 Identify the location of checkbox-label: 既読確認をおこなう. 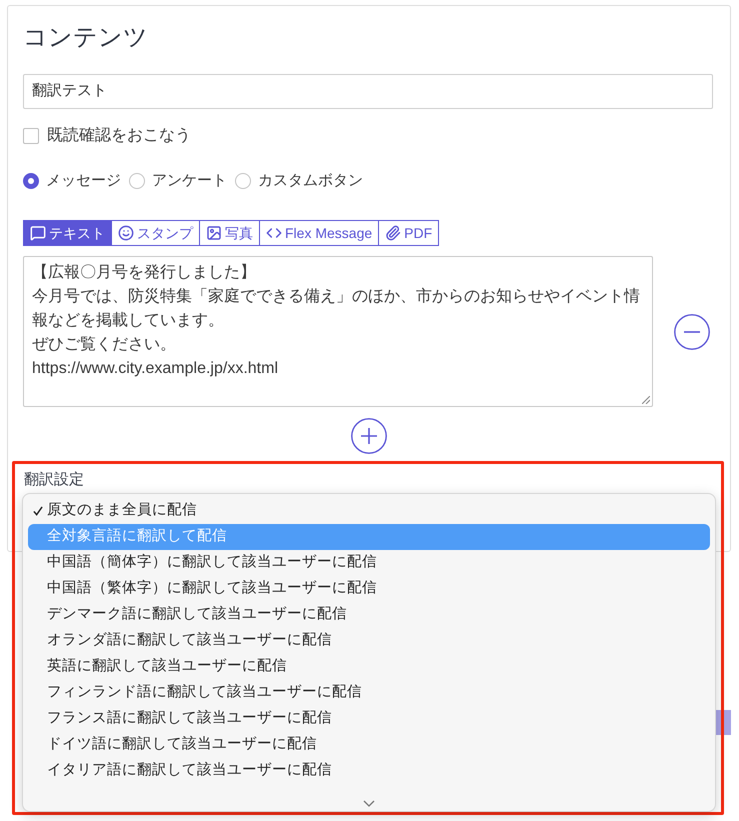
(119, 136).